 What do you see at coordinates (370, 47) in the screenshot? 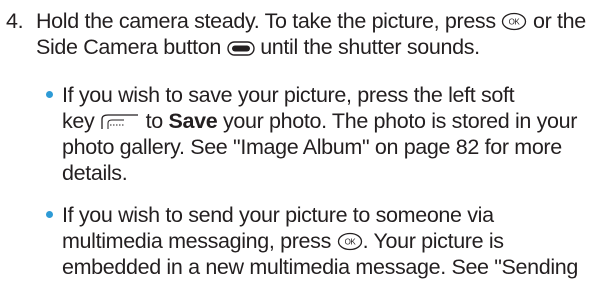
I see `step-line2-after-icon: until the shutter sounds.` at bounding box center [370, 47].